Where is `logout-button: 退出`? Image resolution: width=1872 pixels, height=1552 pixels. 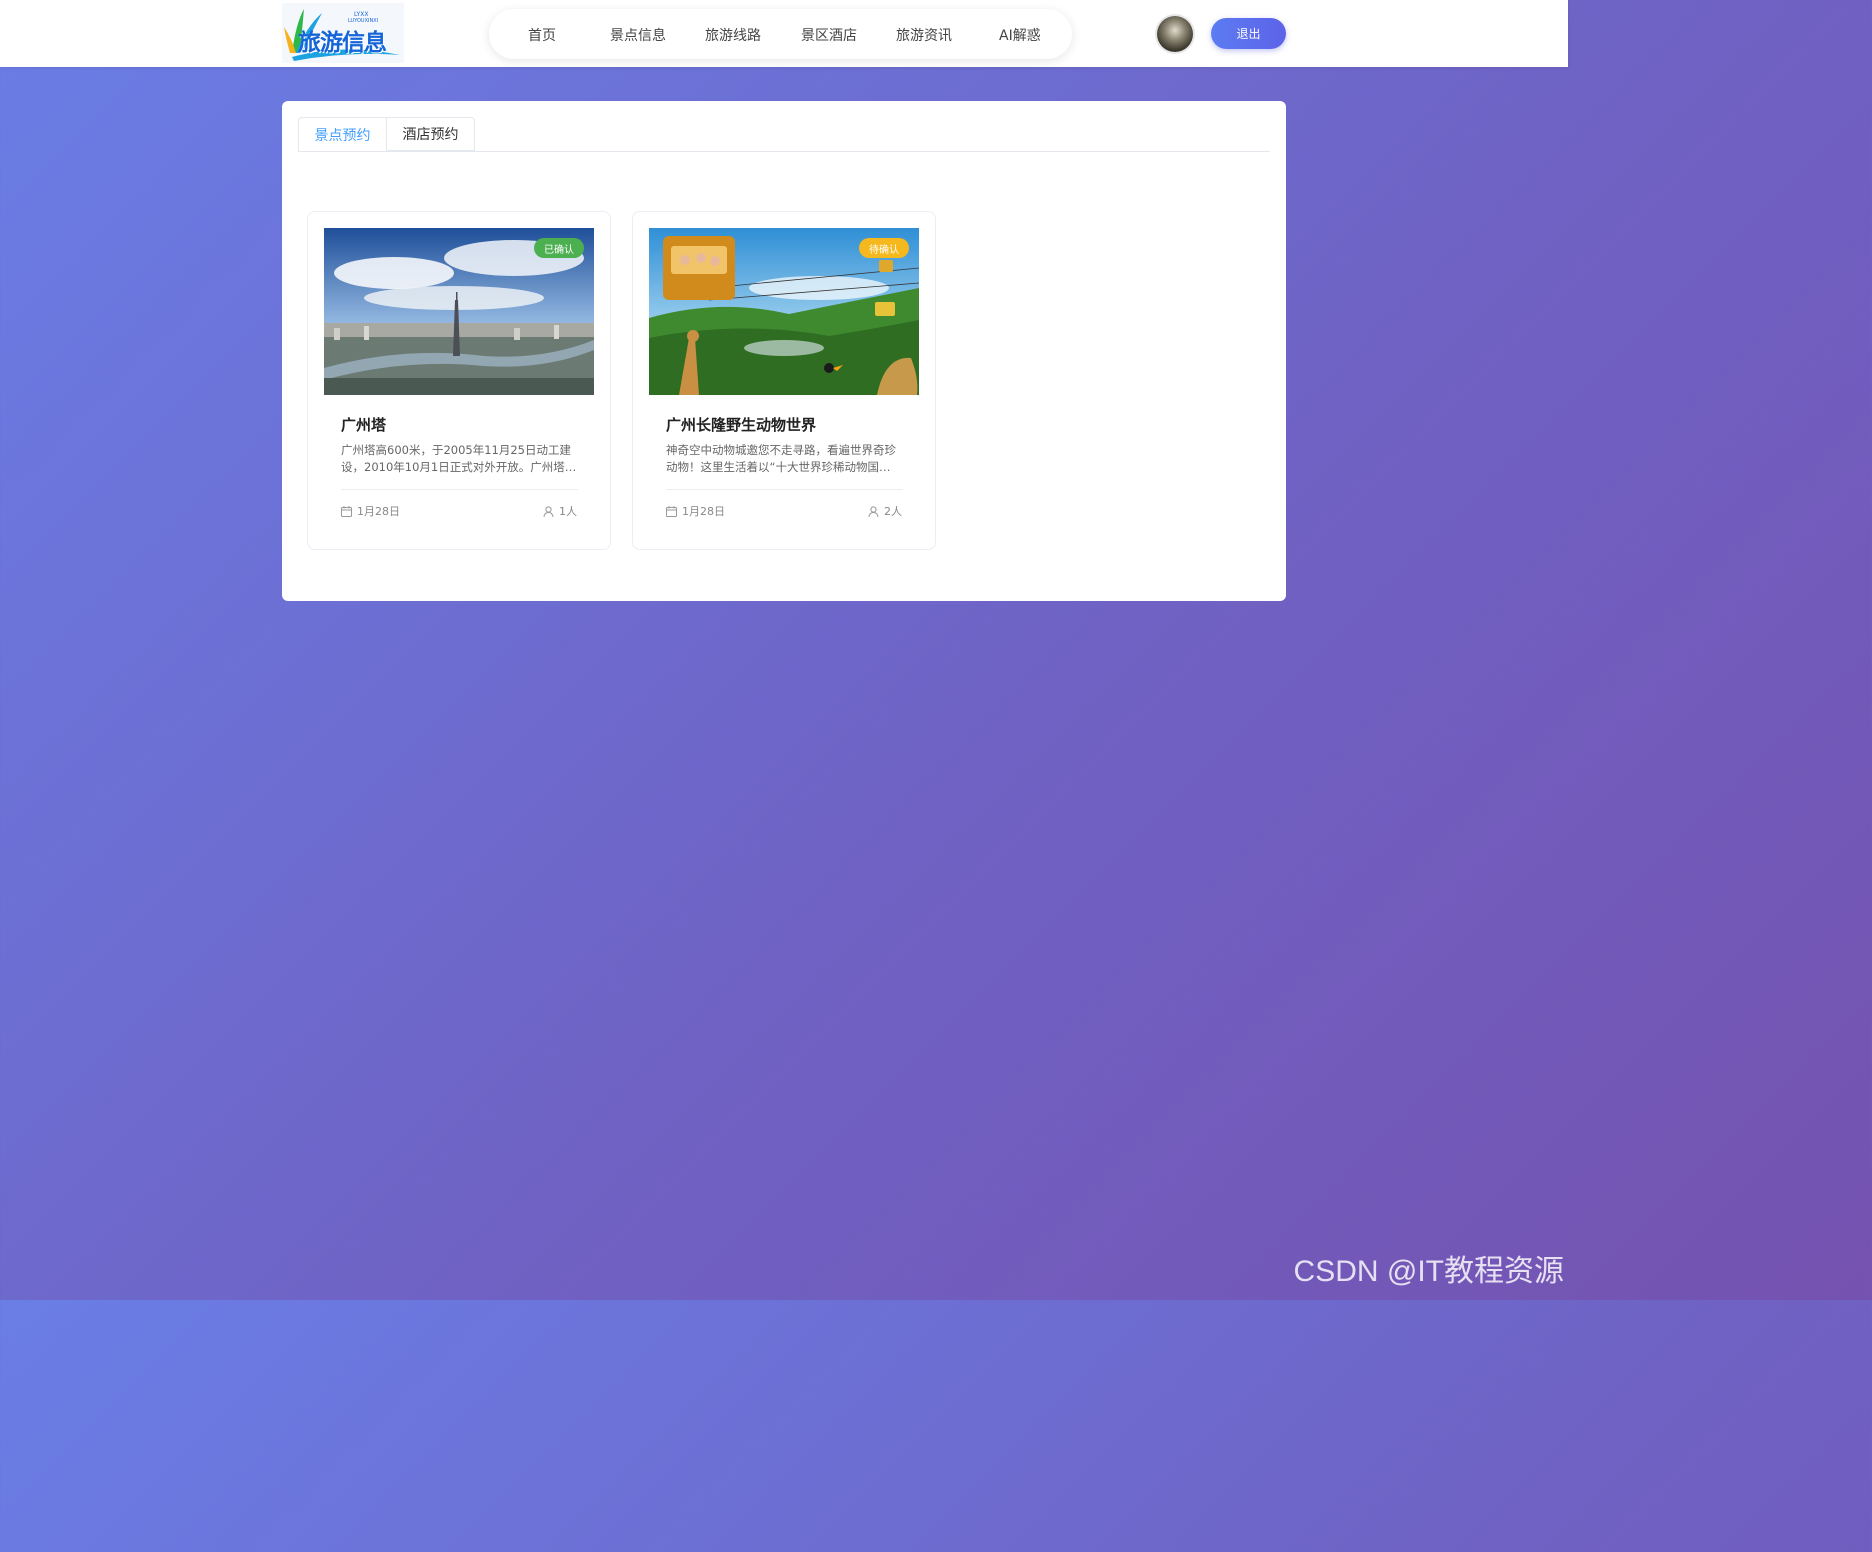 logout-button: 退出 is located at coordinates (1248, 33).